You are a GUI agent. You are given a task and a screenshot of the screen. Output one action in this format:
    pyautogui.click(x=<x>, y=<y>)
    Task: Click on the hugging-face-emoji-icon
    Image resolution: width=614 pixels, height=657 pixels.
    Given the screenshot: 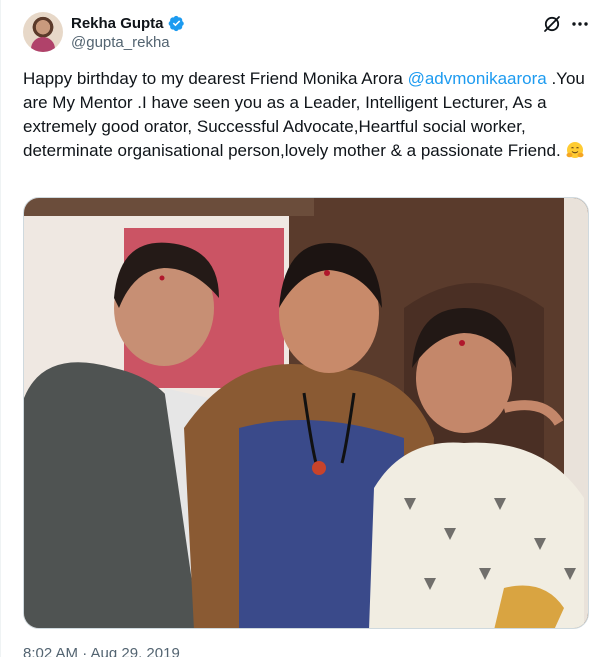 What is the action you would take?
    pyautogui.click(x=575, y=150)
    